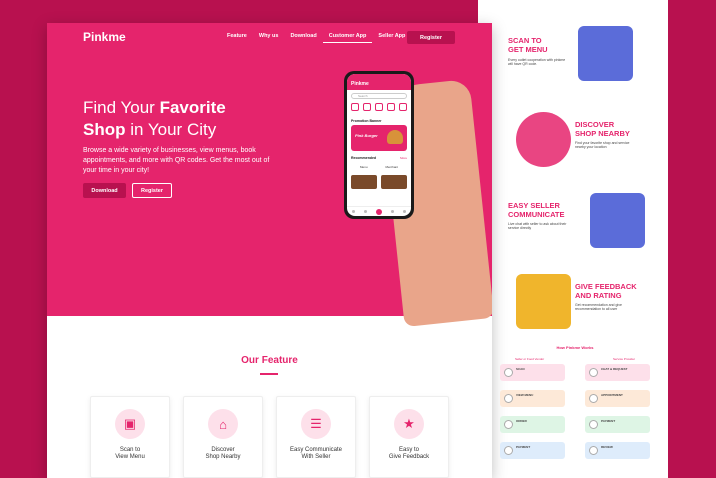  Describe the element at coordinates (347, 38) in the screenshot. I see `nav-link-customer-app: Customer App` at that location.